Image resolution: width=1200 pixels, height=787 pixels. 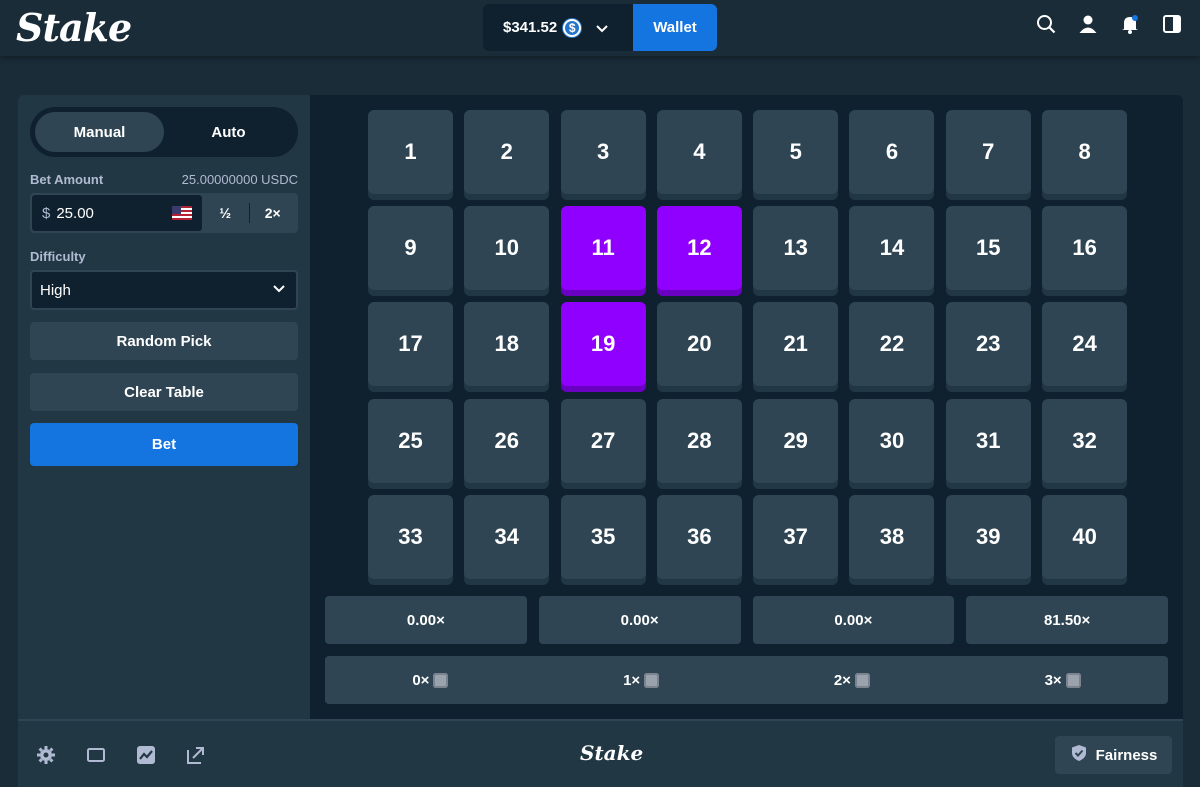 What do you see at coordinates (164, 179) in the screenshot?
I see `bet-amount-label-row: Bet Amount 25.00000000 USDC` at bounding box center [164, 179].